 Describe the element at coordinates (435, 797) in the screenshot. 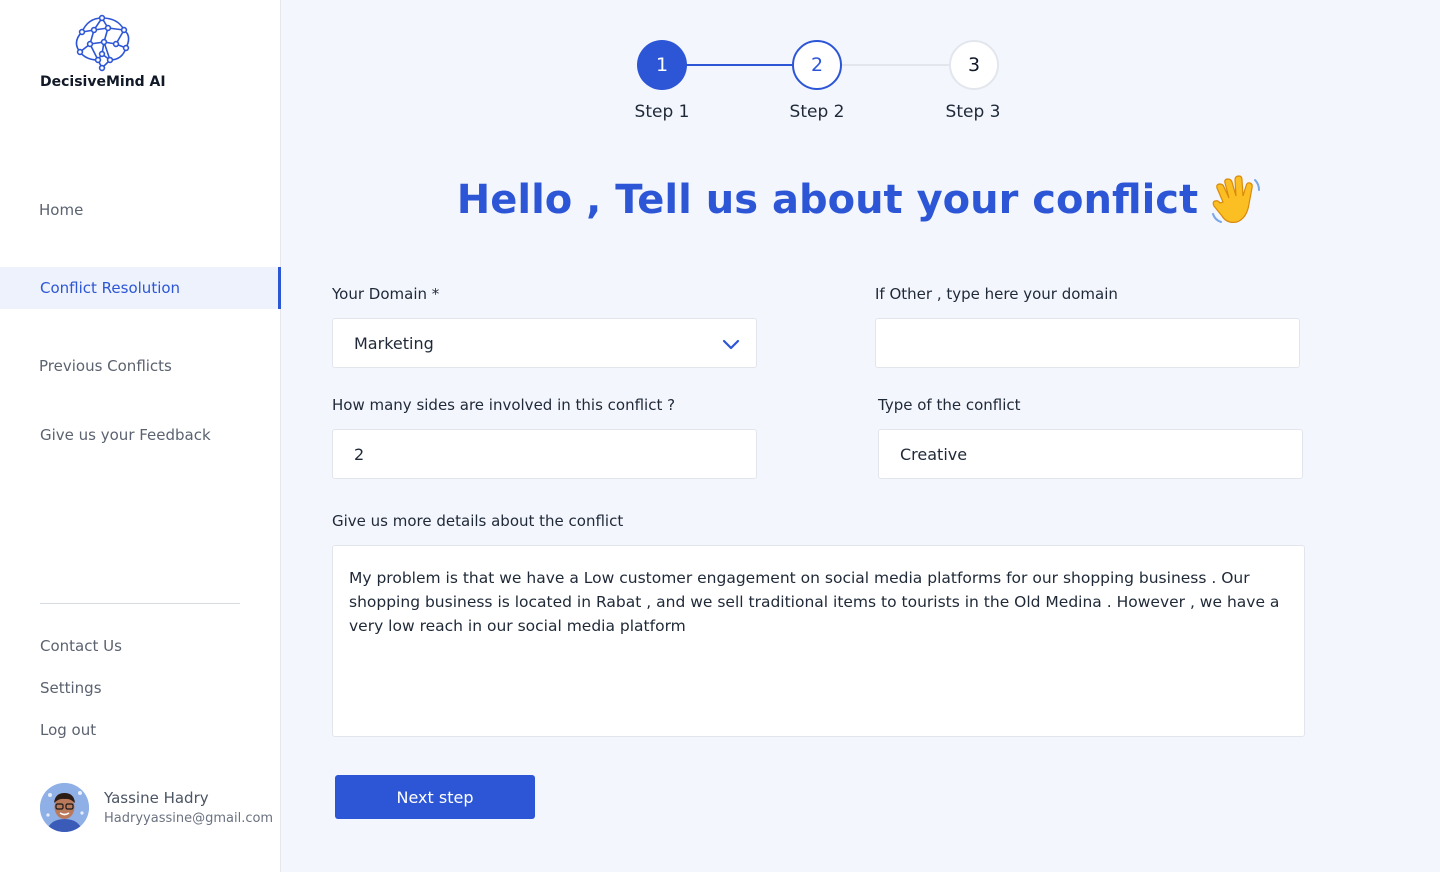

I see `next-step-button: Next step` at that location.